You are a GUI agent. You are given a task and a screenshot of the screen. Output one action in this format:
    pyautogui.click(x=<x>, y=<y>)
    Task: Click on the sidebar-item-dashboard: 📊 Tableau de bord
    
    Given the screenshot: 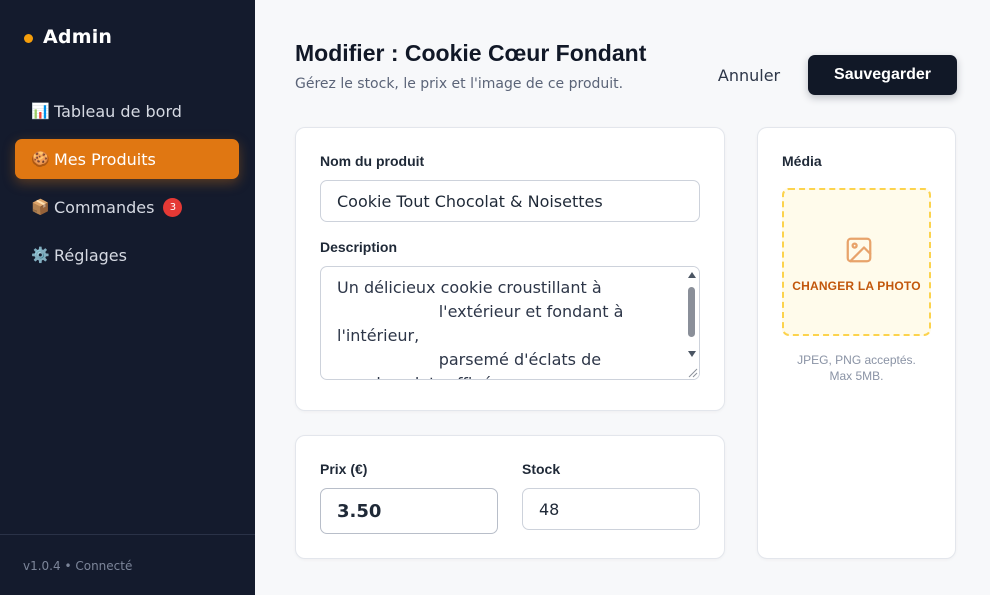 What is the action you would take?
    pyautogui.click(x=127, y=111)
    